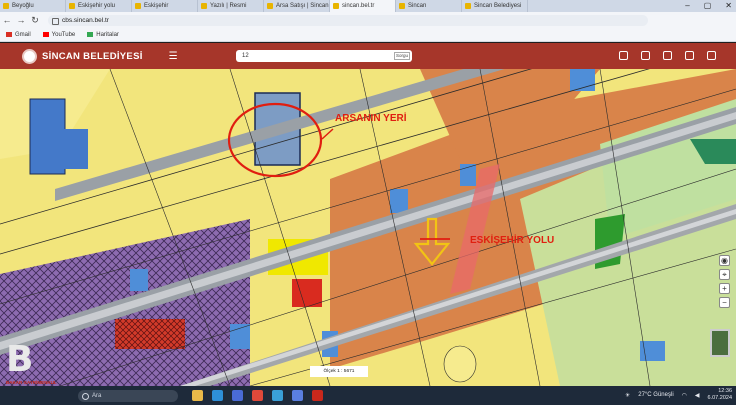 This screenshot has width=736, height=405. I want to click on public-plot, so click(307, 293).